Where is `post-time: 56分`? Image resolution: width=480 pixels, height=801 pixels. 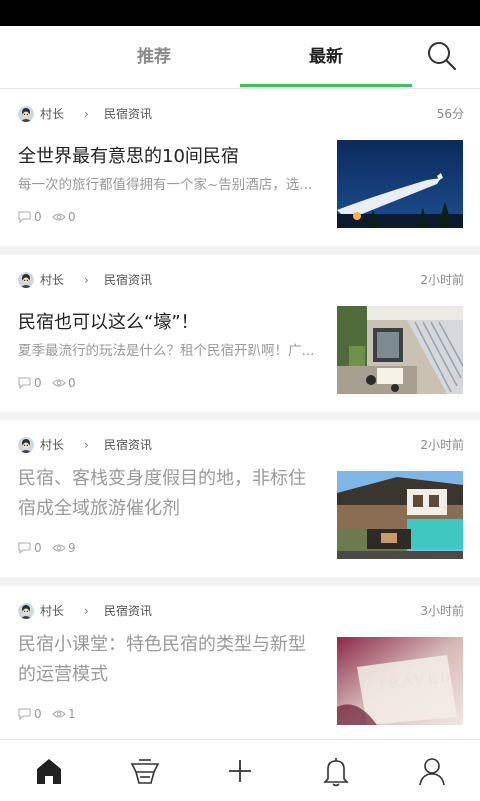 post-time: 56分 is located at coordinates (450, 114).